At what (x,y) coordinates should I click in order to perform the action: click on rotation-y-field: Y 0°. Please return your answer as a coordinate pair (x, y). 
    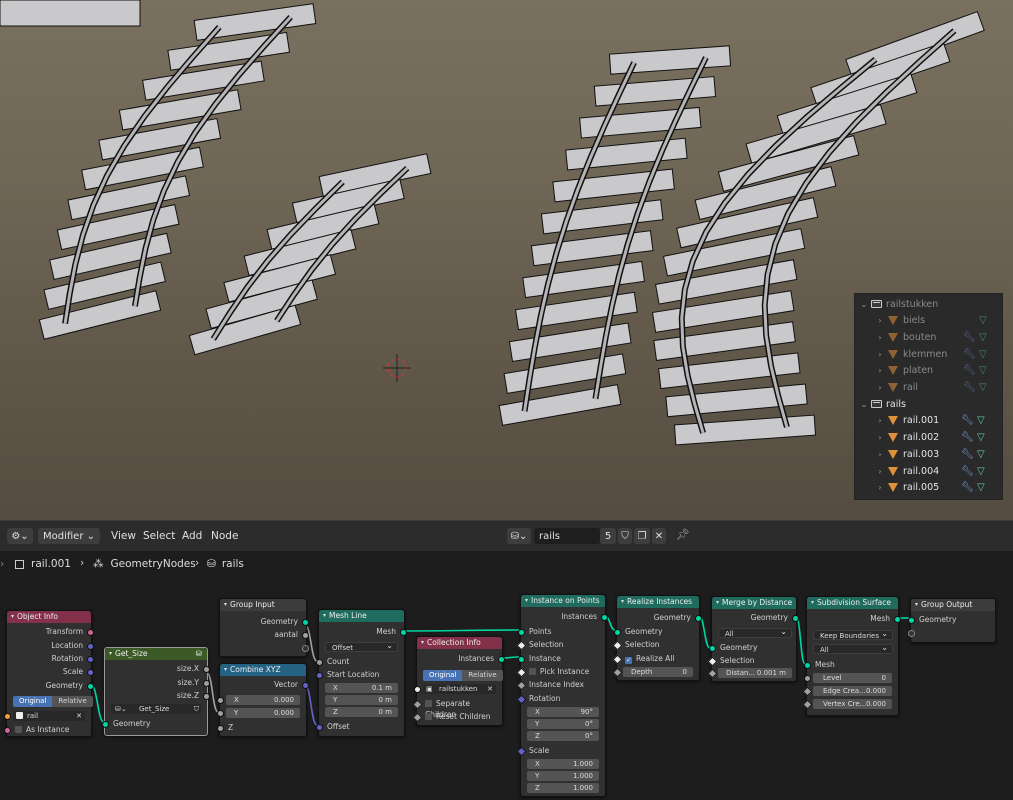
    Looking at the image, I should click on (563, 724).